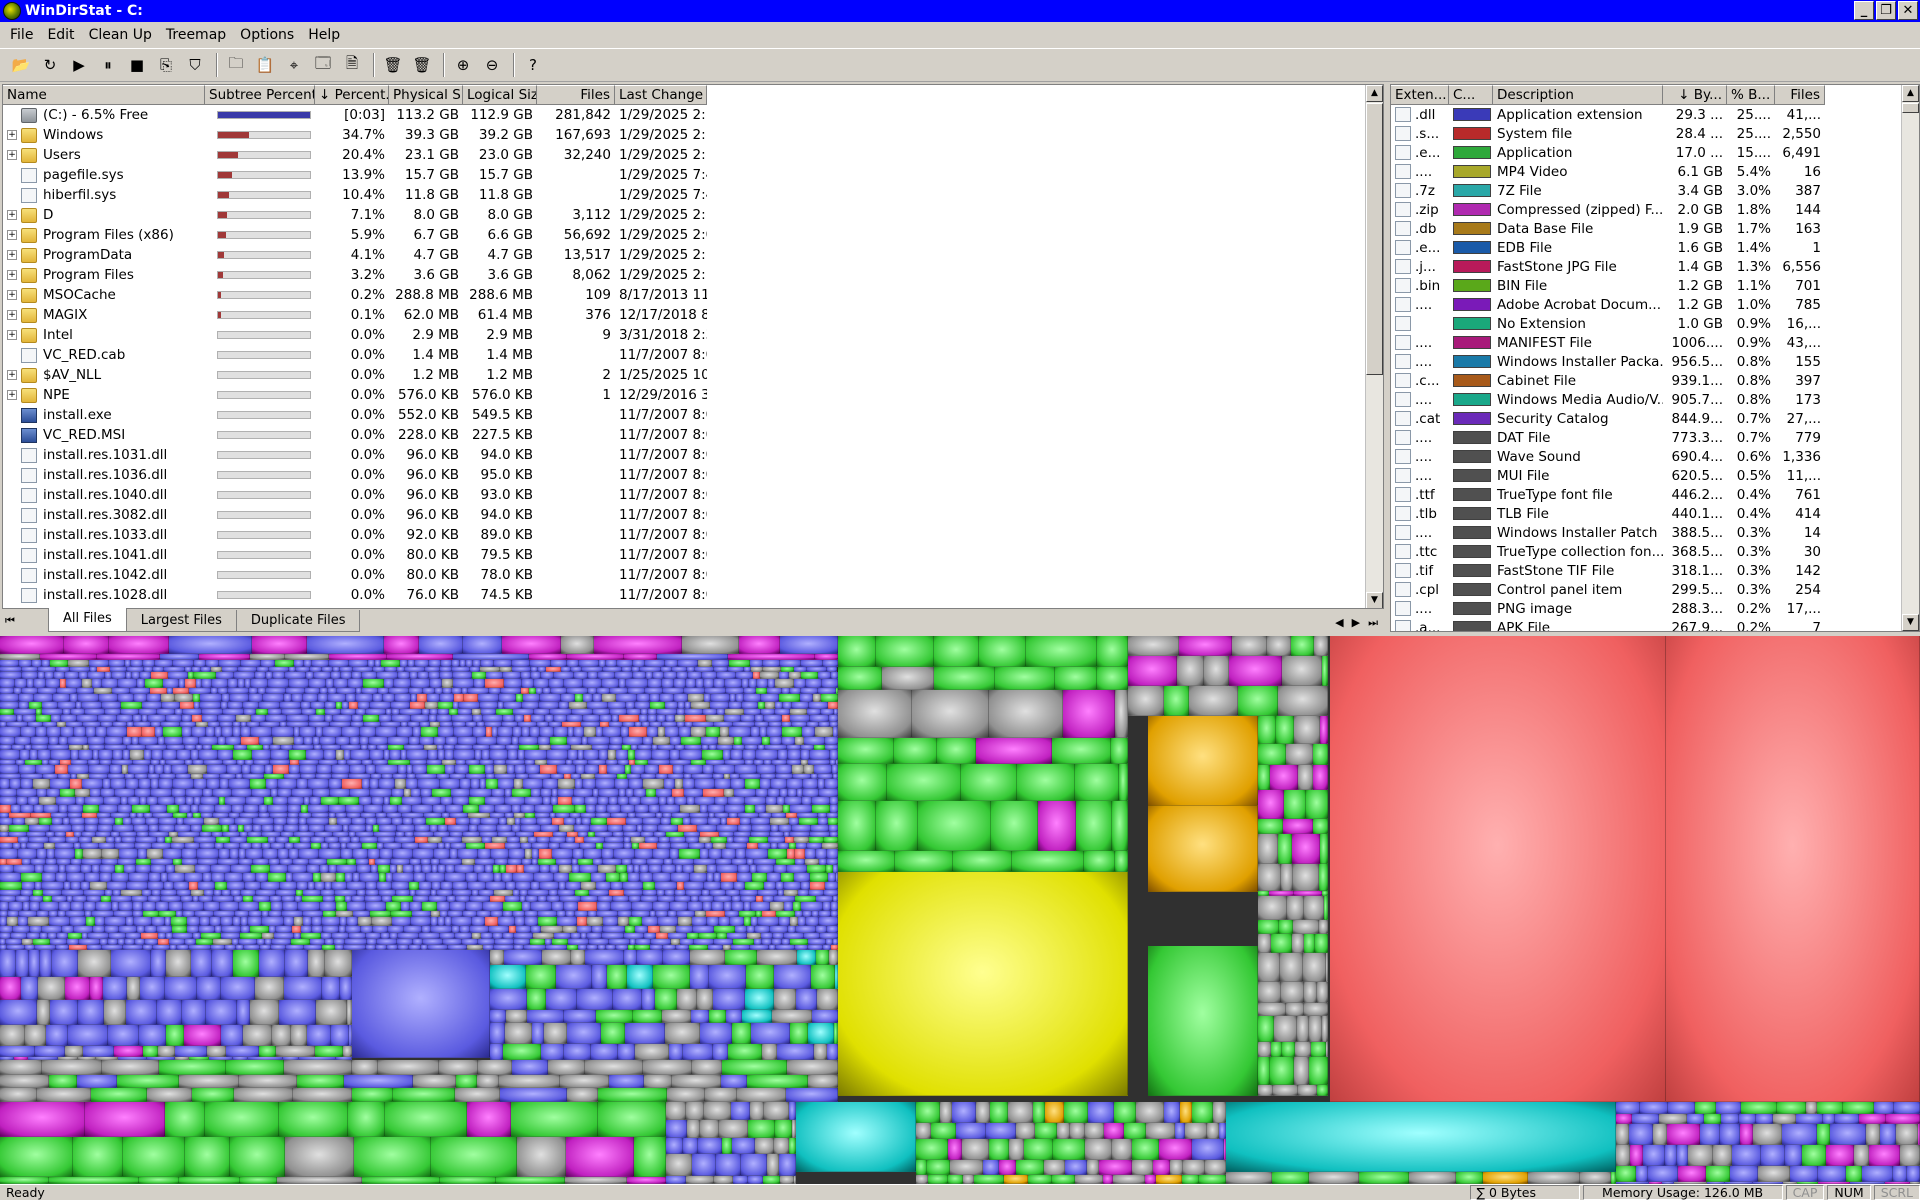 This screenshot has width=1920, height=1200. Describe the element at coordinates (12, 315) in the screenshot. I see `expand-icon: +` at that location.